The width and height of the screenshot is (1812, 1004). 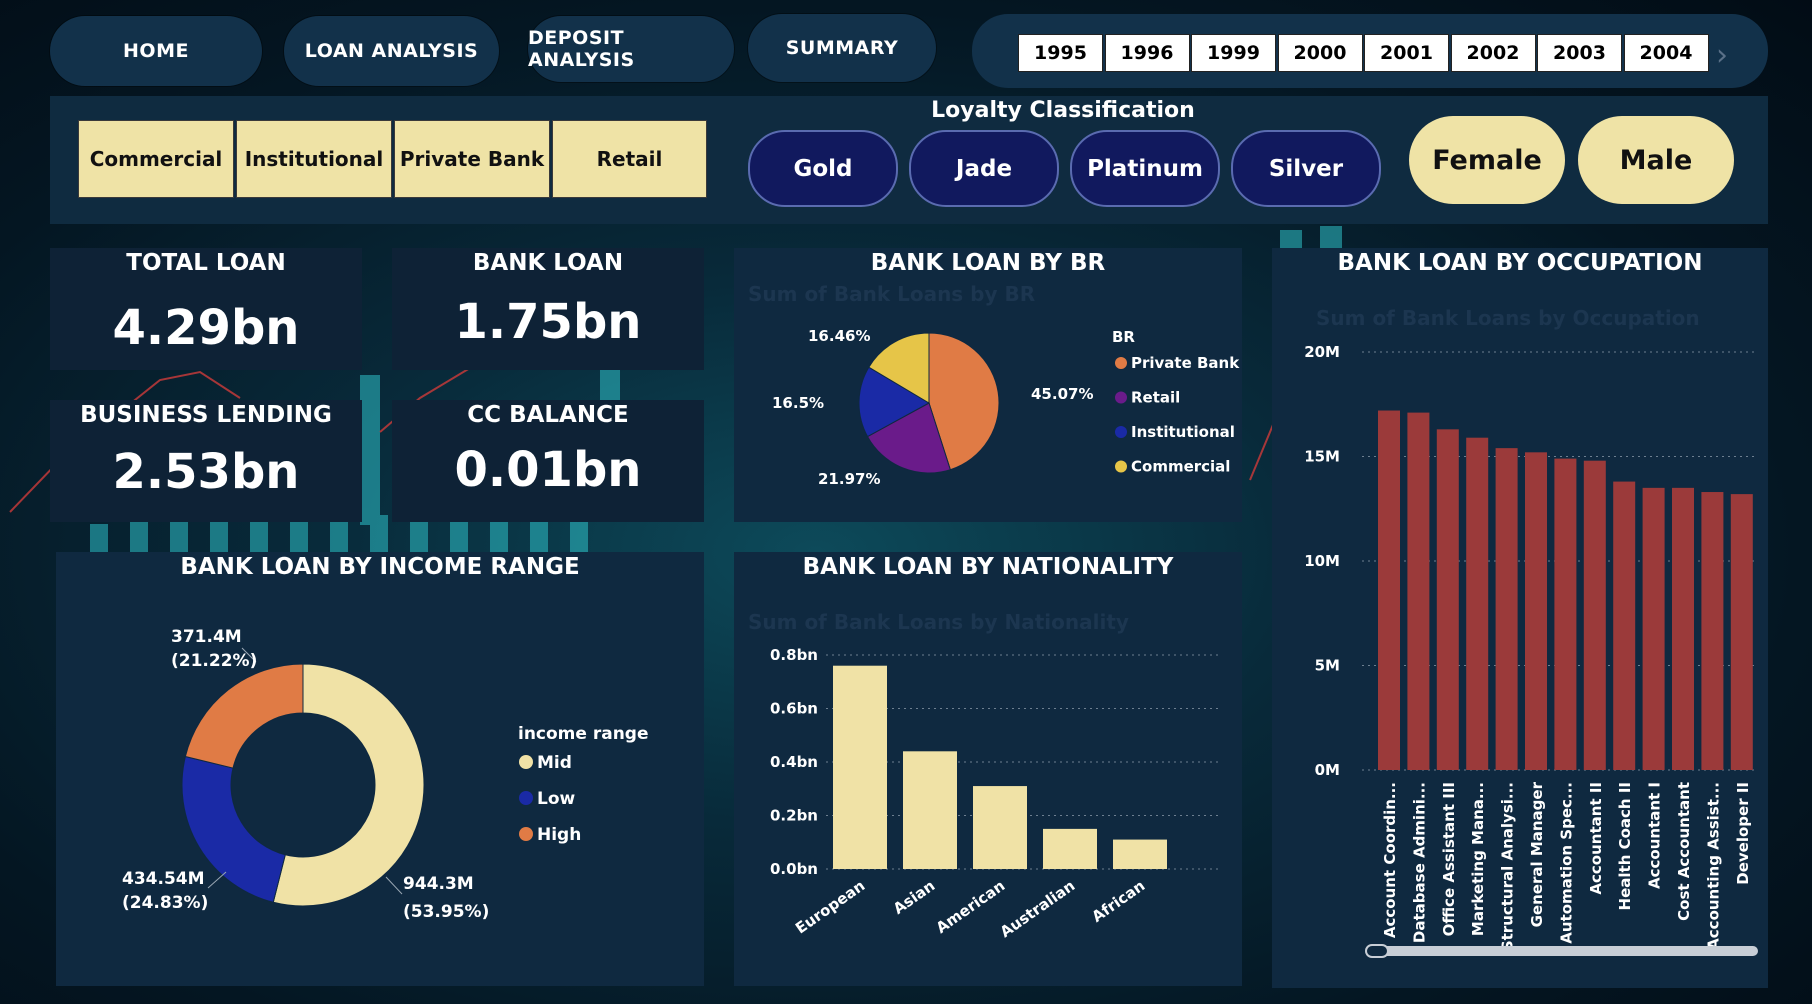 What do you see at coordinates (1487, 160) in the screenshot?
I see `gender-button-female: Female` at bounding box center [1487, 160].